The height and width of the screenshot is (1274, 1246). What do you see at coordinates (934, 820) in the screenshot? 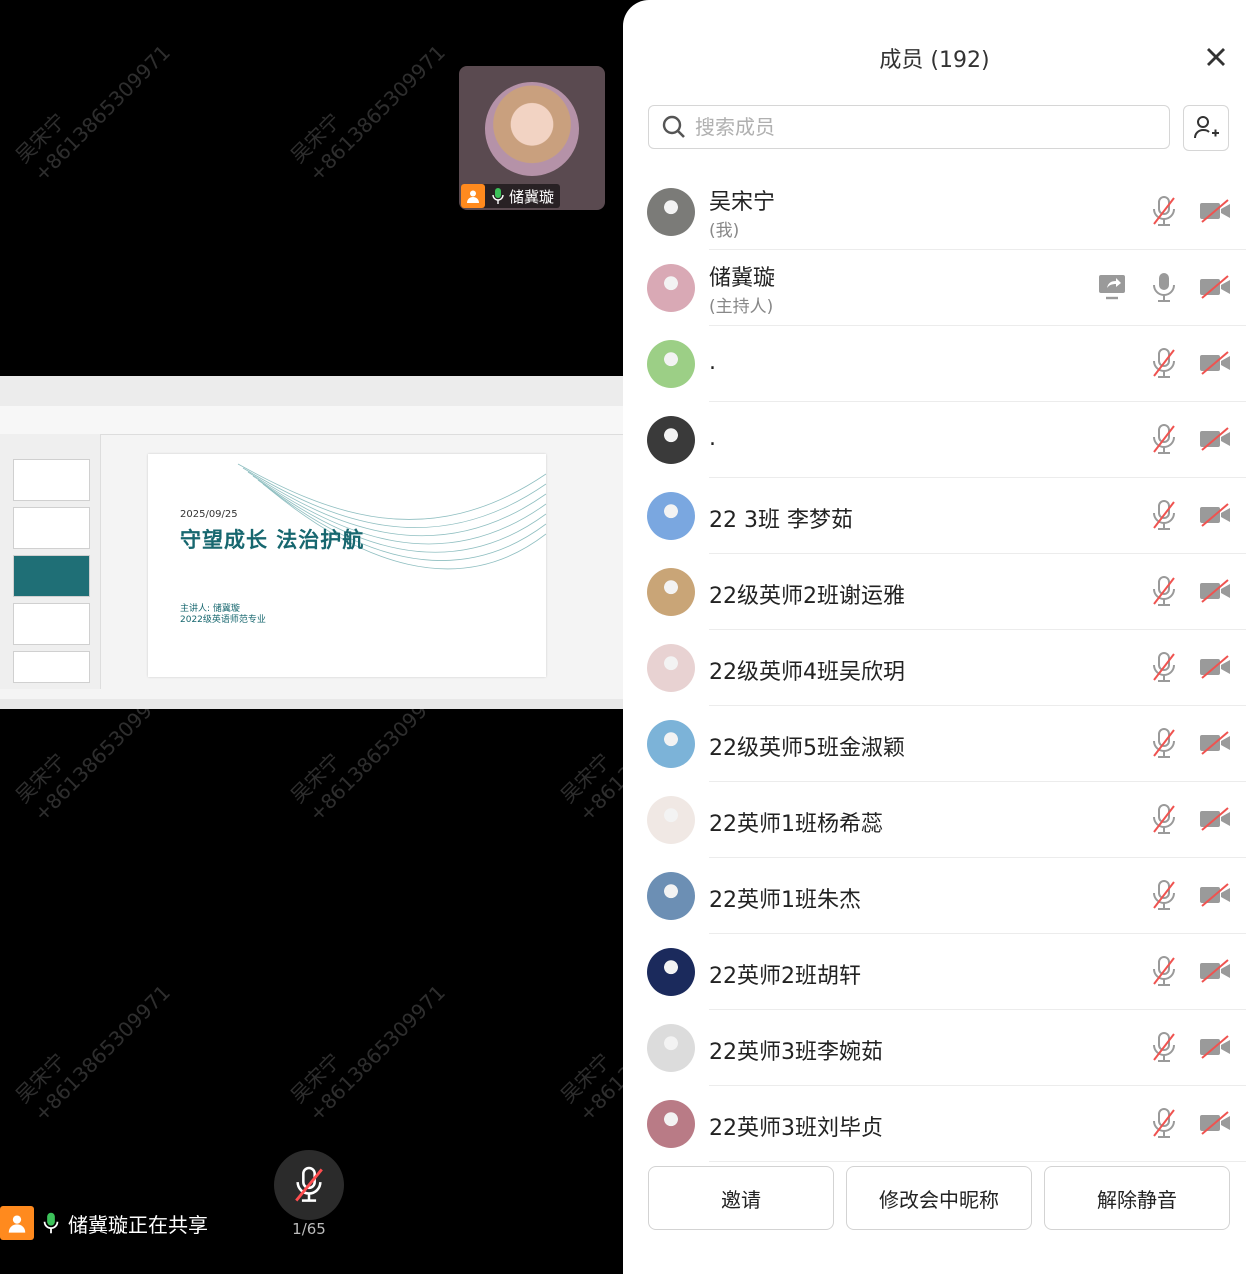
I see `member-row: 22英师1班杨希蕊` at bounding box center [934, 820].